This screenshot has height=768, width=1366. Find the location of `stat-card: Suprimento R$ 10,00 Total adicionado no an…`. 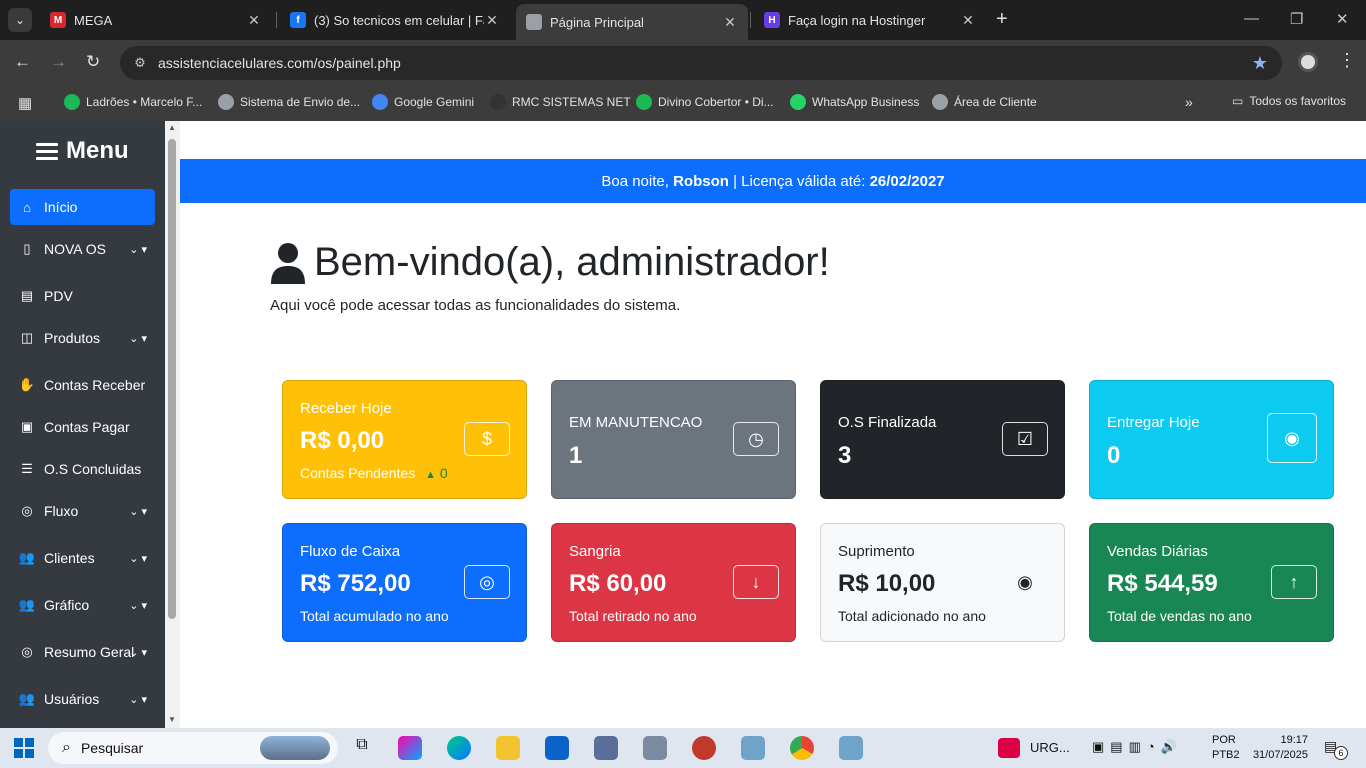

stat-card: Suprimento R$ 10,00 Total adicionado no an… is located at coordinates (942, 582).